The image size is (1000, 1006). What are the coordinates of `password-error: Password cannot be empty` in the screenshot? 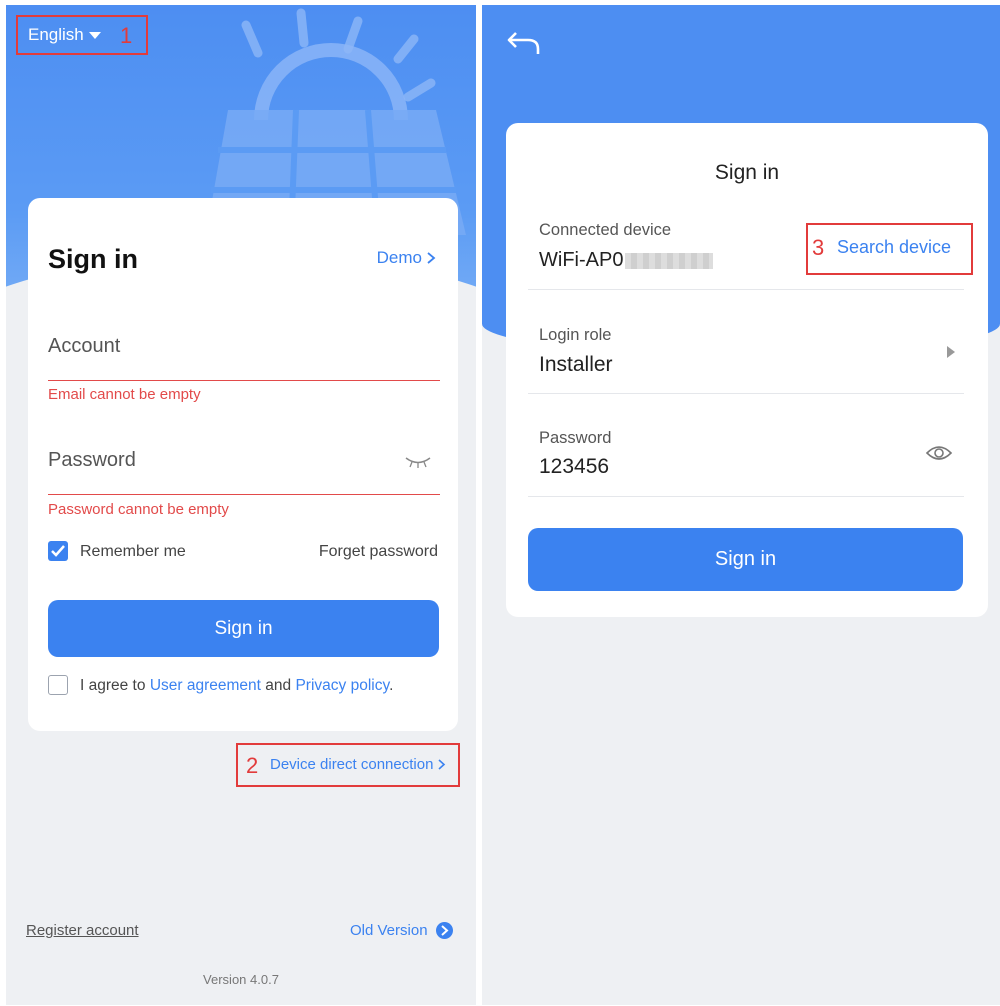 It's located at (138, 509).